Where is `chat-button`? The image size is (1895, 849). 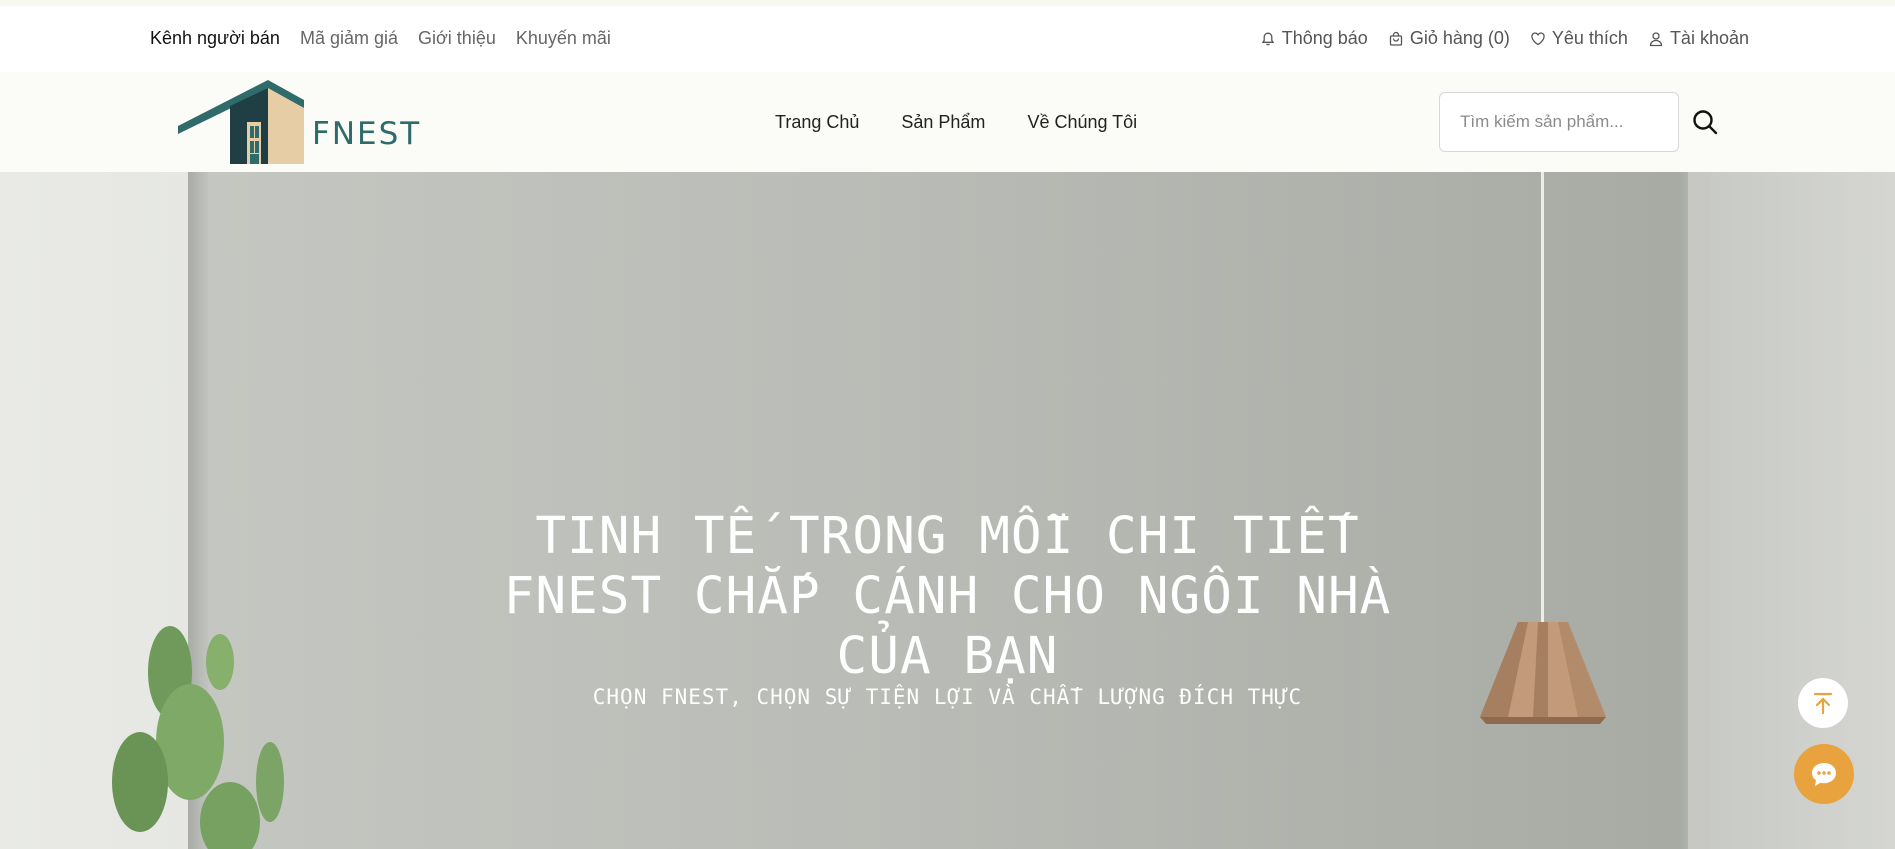
chat-button is located at coordinates (1824, 774).